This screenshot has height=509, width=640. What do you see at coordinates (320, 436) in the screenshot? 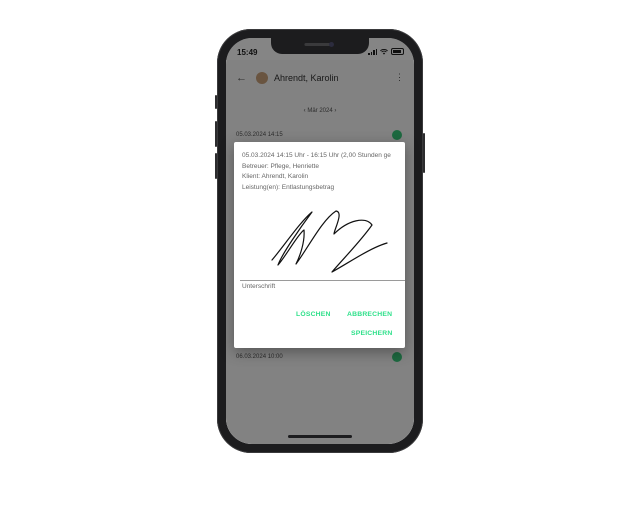
I see `home-indicator` at bounding box center [320, 436].